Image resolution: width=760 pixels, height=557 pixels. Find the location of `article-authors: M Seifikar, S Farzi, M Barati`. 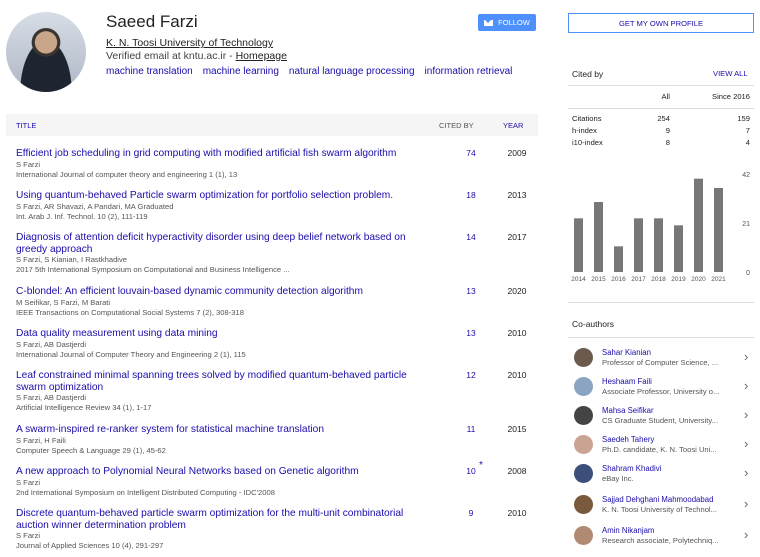

article-authors: M Seifikar, S Farzi, M Barati is located at coordinates (63, 302).